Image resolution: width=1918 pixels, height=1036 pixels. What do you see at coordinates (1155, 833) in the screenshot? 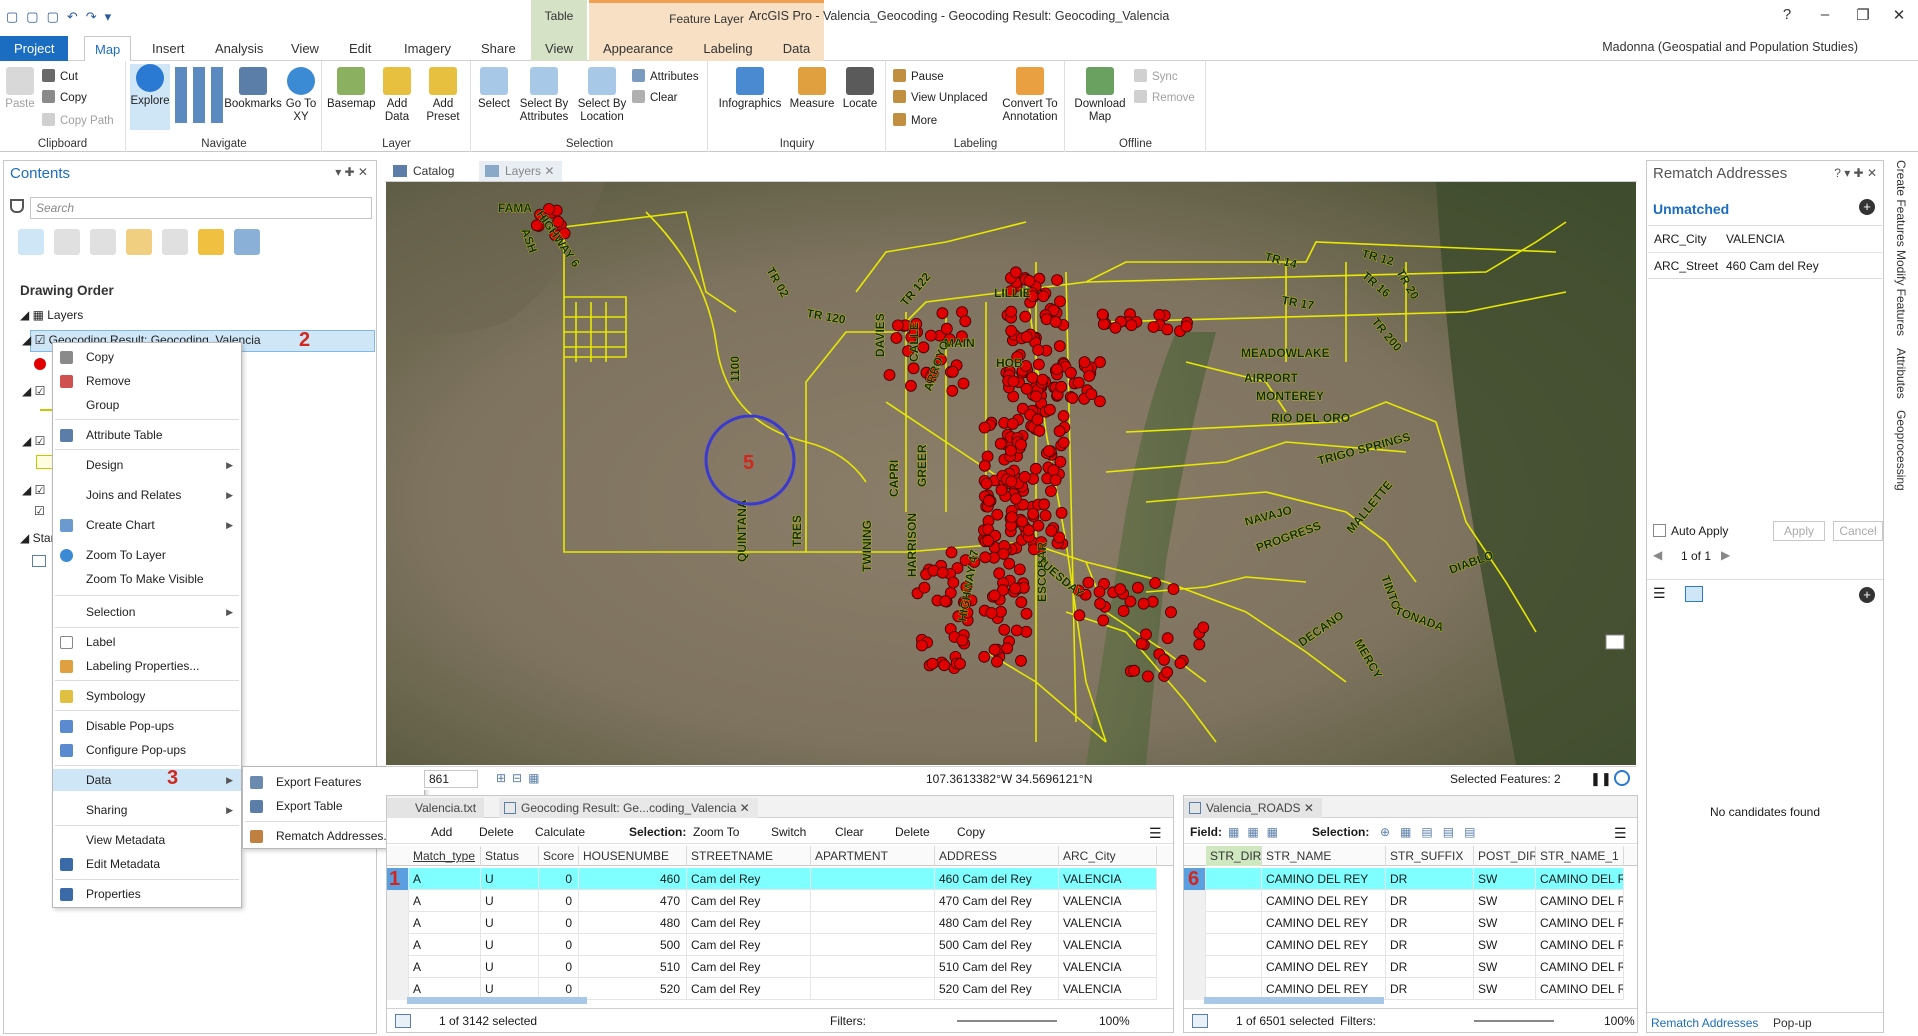
I see `table-menu-icon: ☰` at bounding box center [1155, 833].